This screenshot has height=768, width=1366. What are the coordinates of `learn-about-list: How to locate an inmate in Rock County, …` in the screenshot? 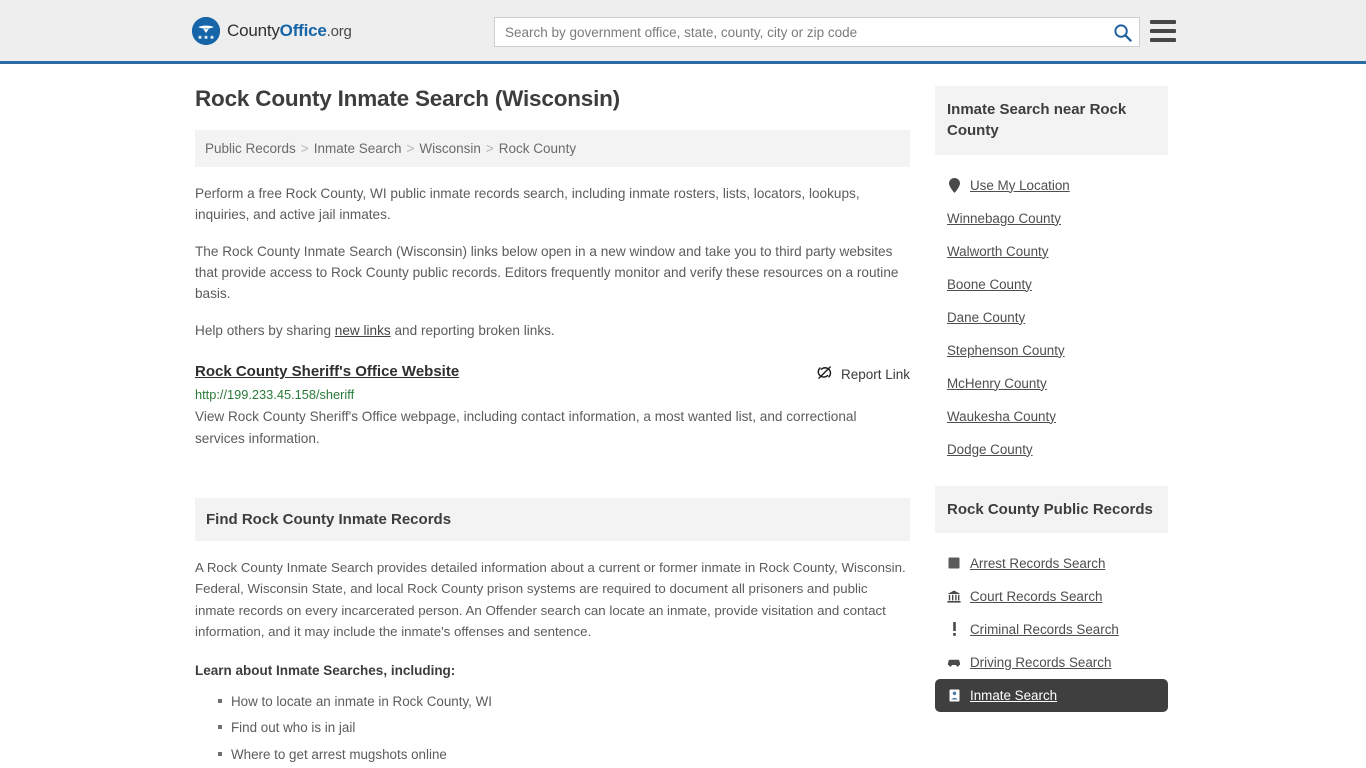 It's located at (552, 730).